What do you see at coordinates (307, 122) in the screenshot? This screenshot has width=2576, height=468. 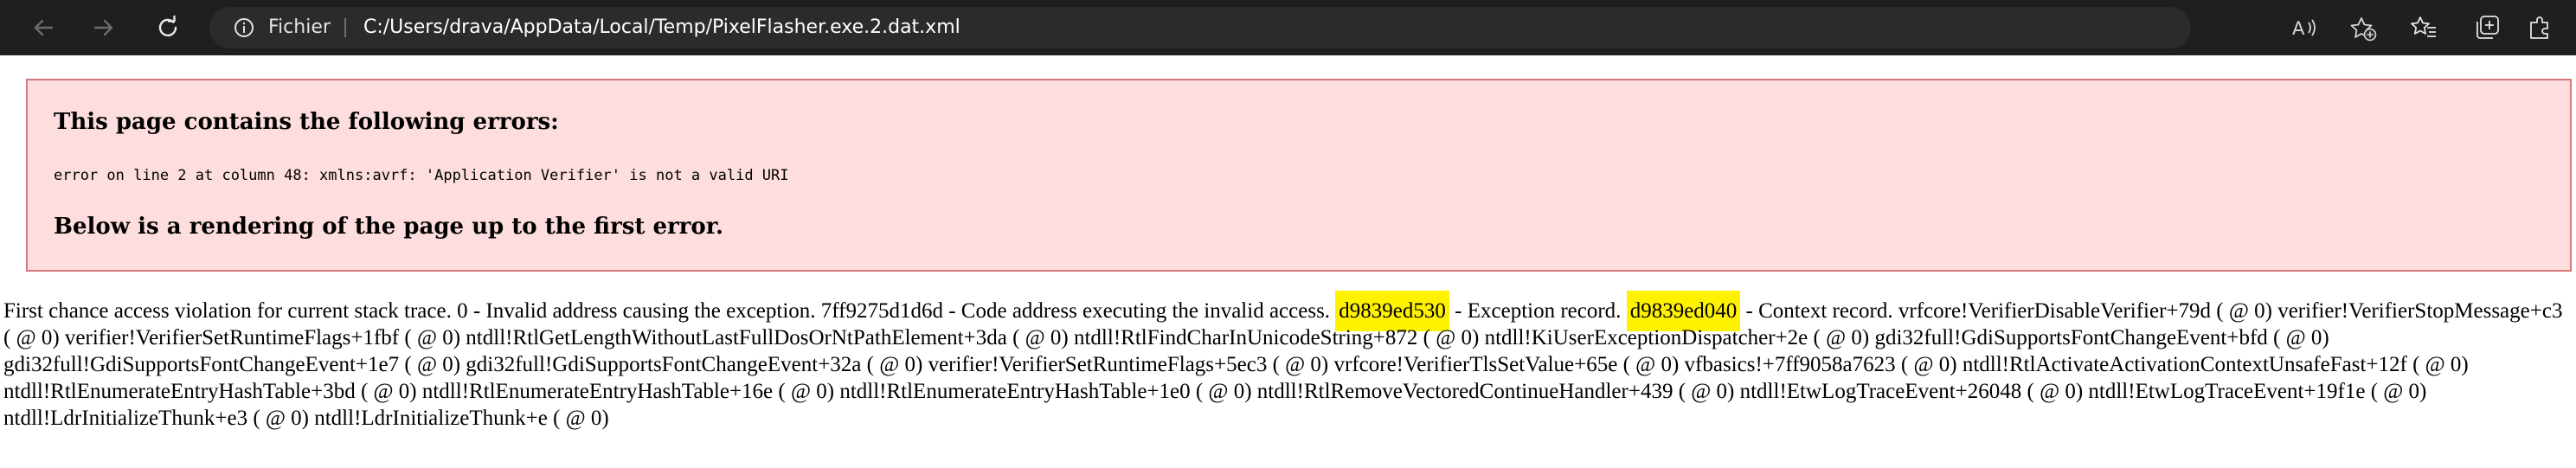 I see `error-title: This page contains the following errors:` at bounding box center [307, 122].